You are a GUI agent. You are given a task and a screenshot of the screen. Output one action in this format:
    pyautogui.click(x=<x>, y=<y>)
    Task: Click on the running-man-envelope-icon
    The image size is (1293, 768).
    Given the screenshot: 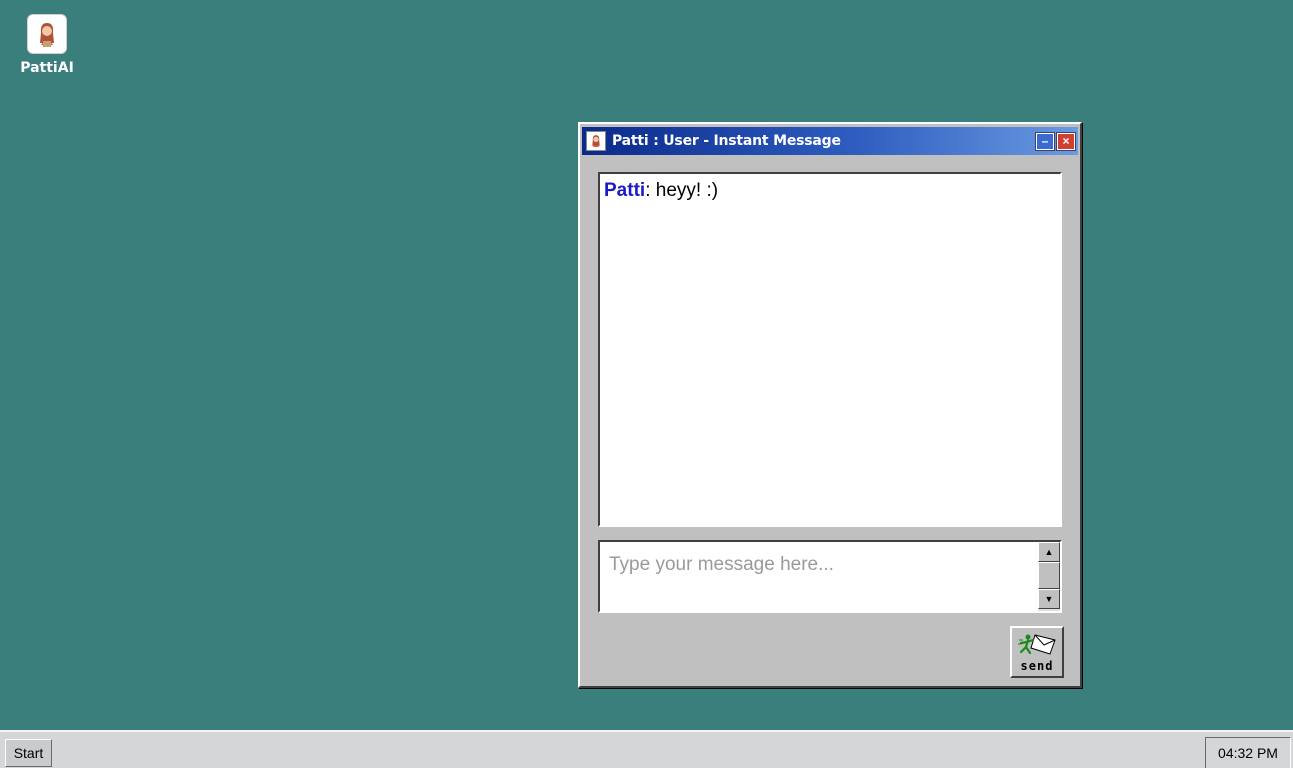 What is the action you would take?
    pyautogui.click(x=1037, y=644)
    